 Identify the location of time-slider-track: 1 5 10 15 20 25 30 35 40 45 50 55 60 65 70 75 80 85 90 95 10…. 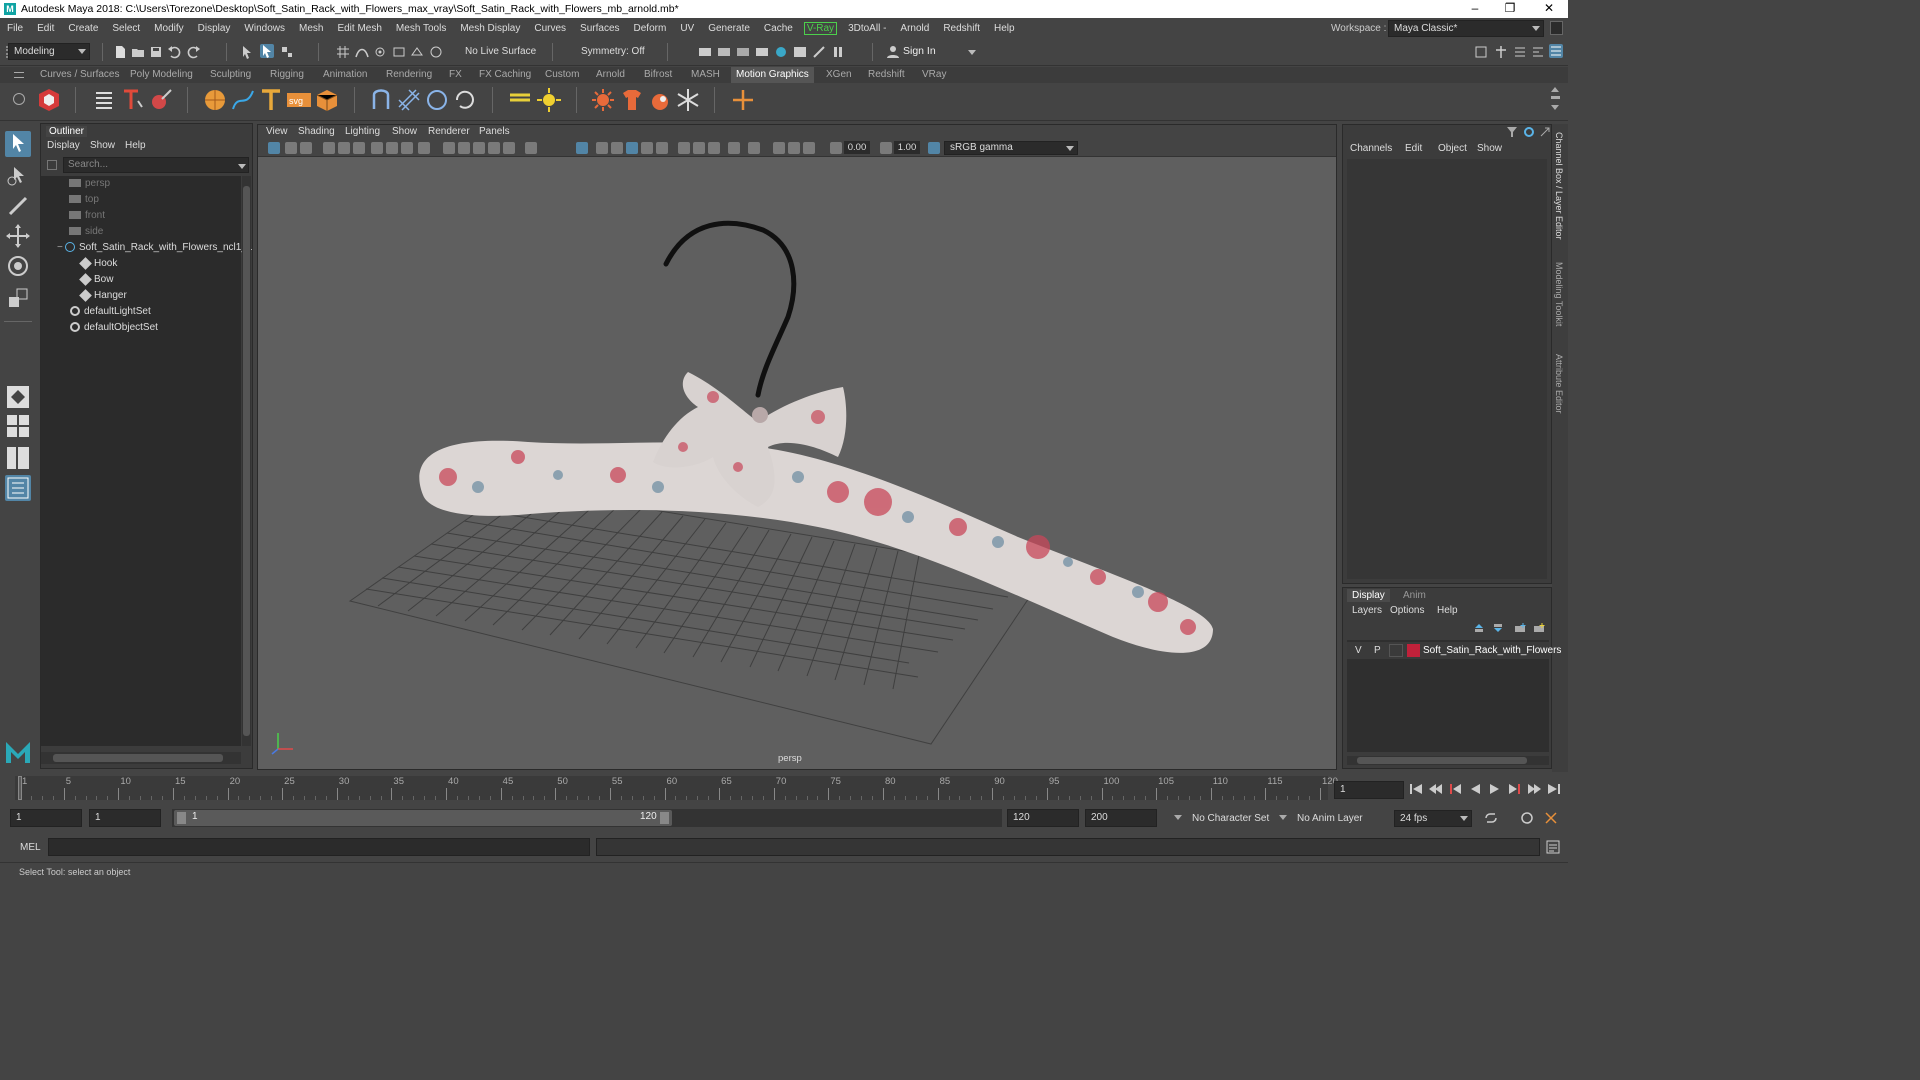
(676, 788).